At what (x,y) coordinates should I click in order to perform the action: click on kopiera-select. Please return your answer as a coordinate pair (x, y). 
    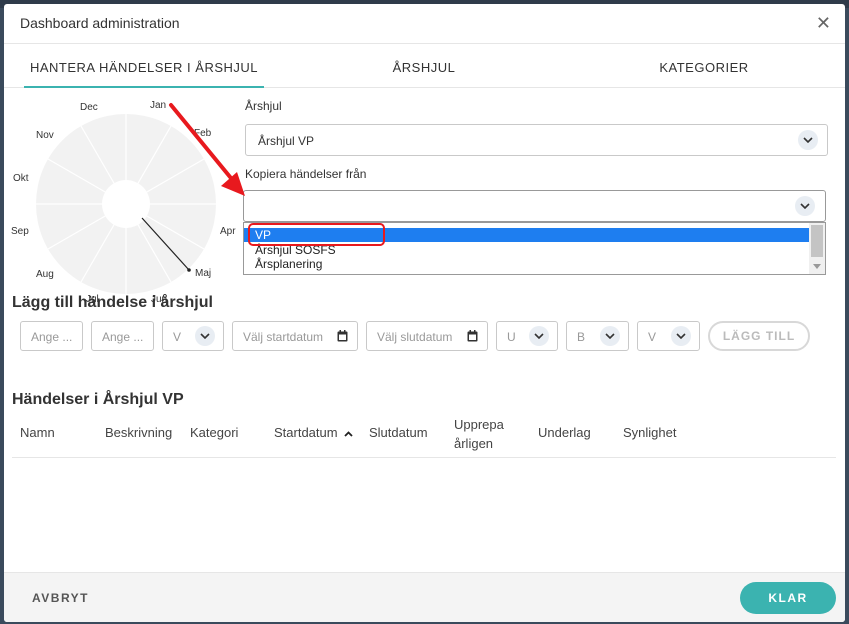
    Looking at the image, I should click on (534, 206).